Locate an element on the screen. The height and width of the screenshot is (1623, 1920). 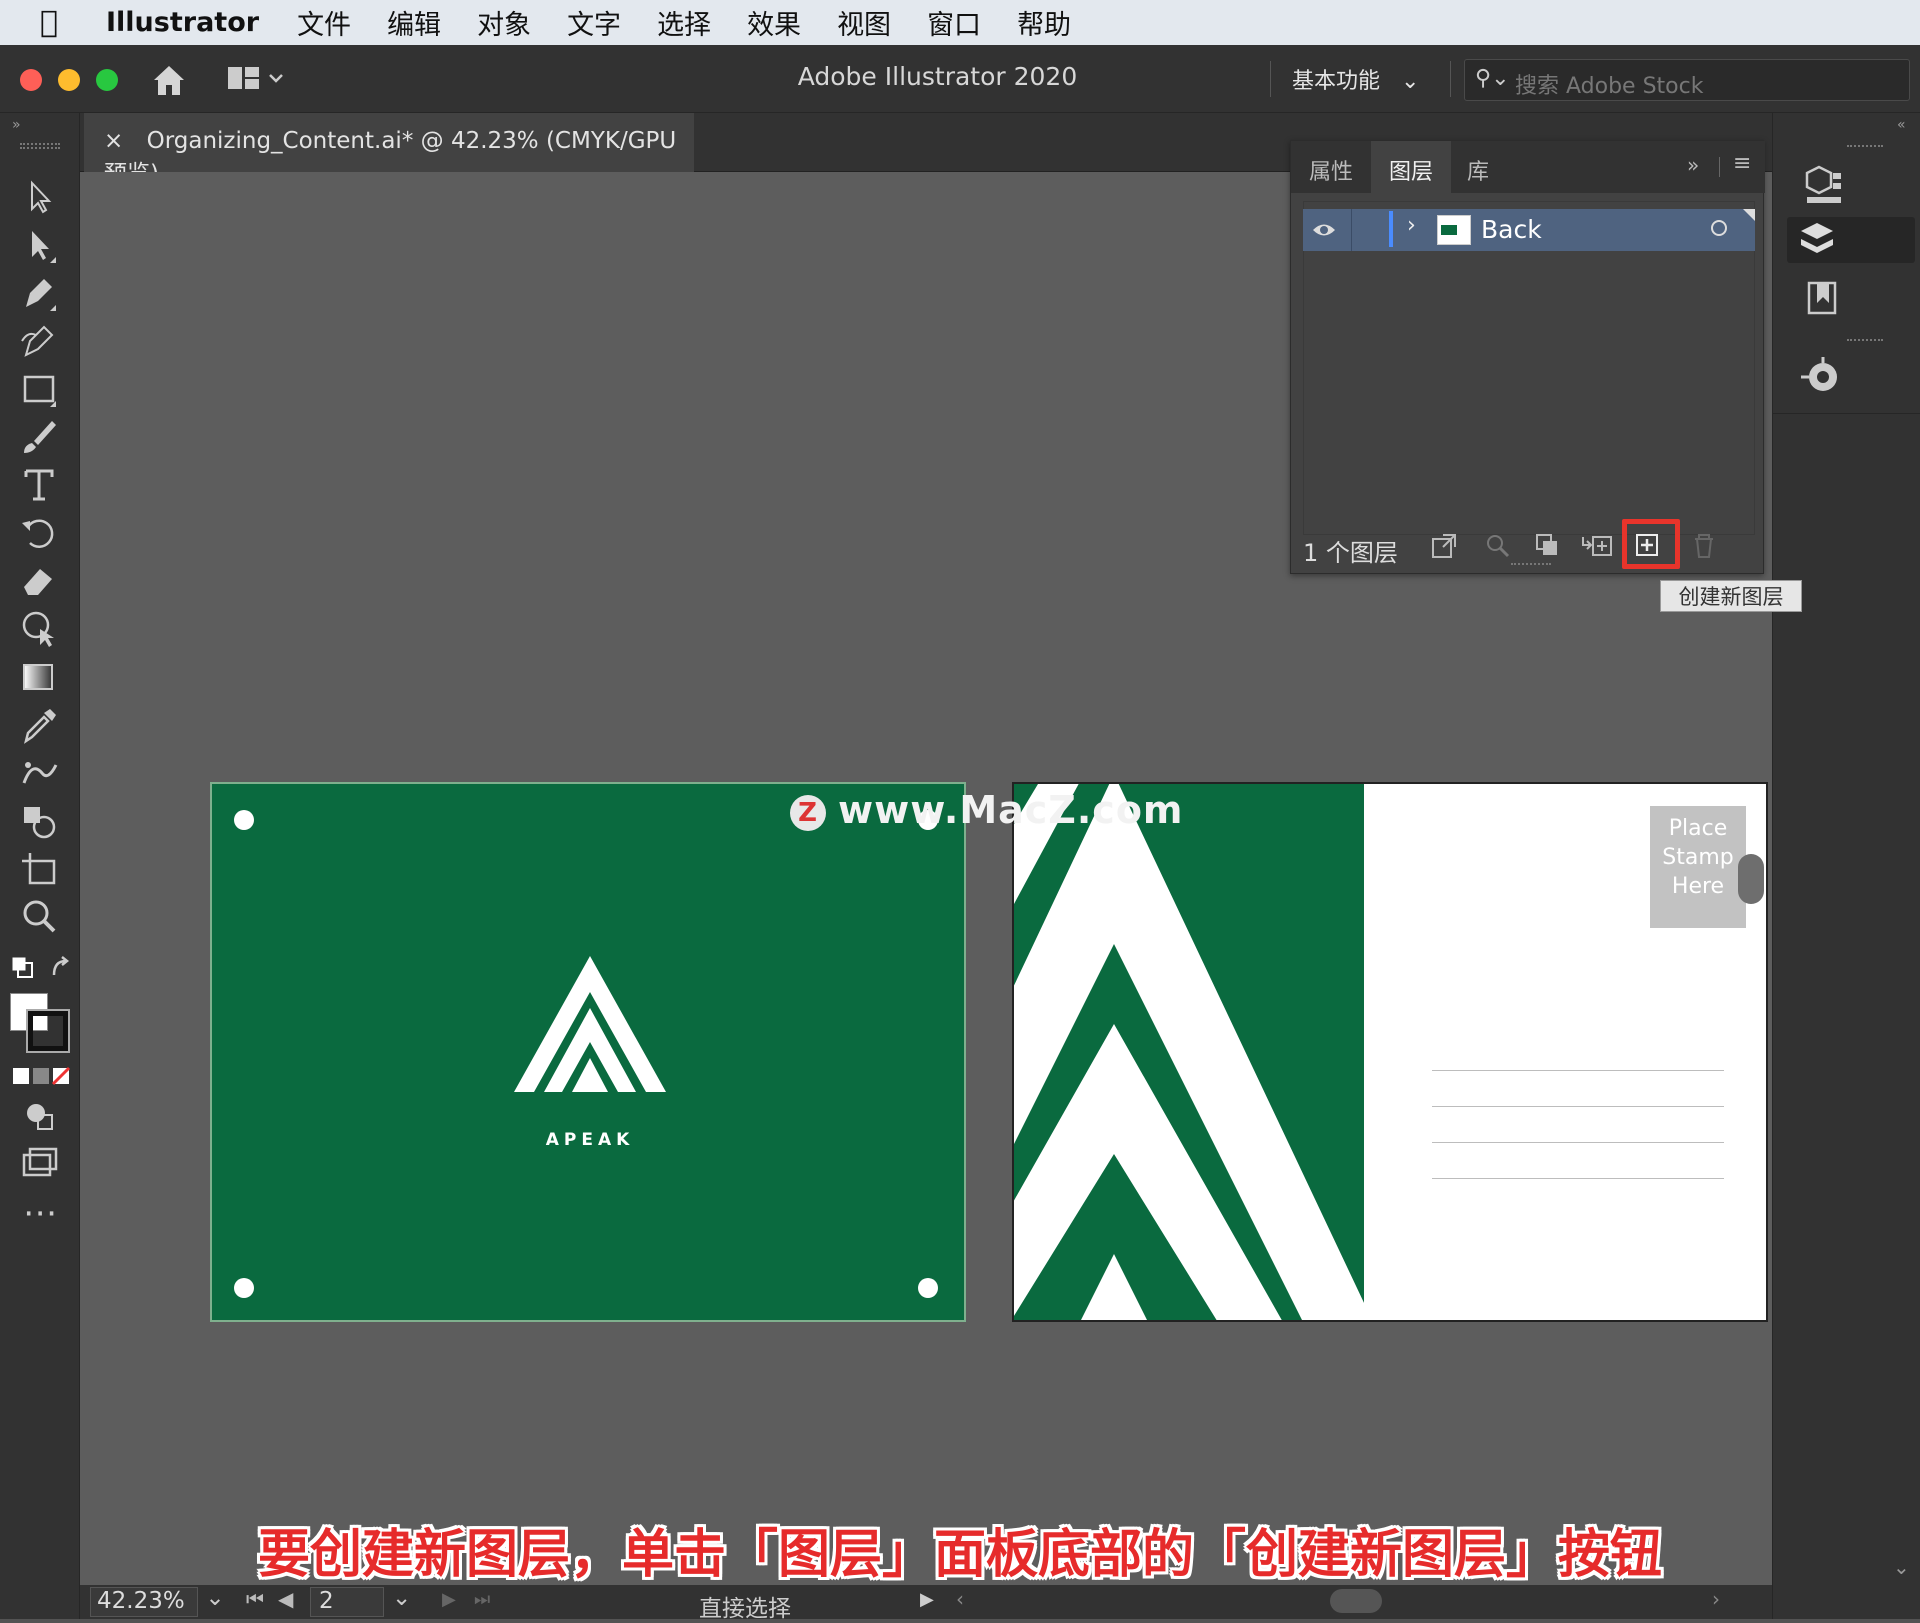
stamp-placeholder: Place Stamp Here is located at coordinates (1698, 867).